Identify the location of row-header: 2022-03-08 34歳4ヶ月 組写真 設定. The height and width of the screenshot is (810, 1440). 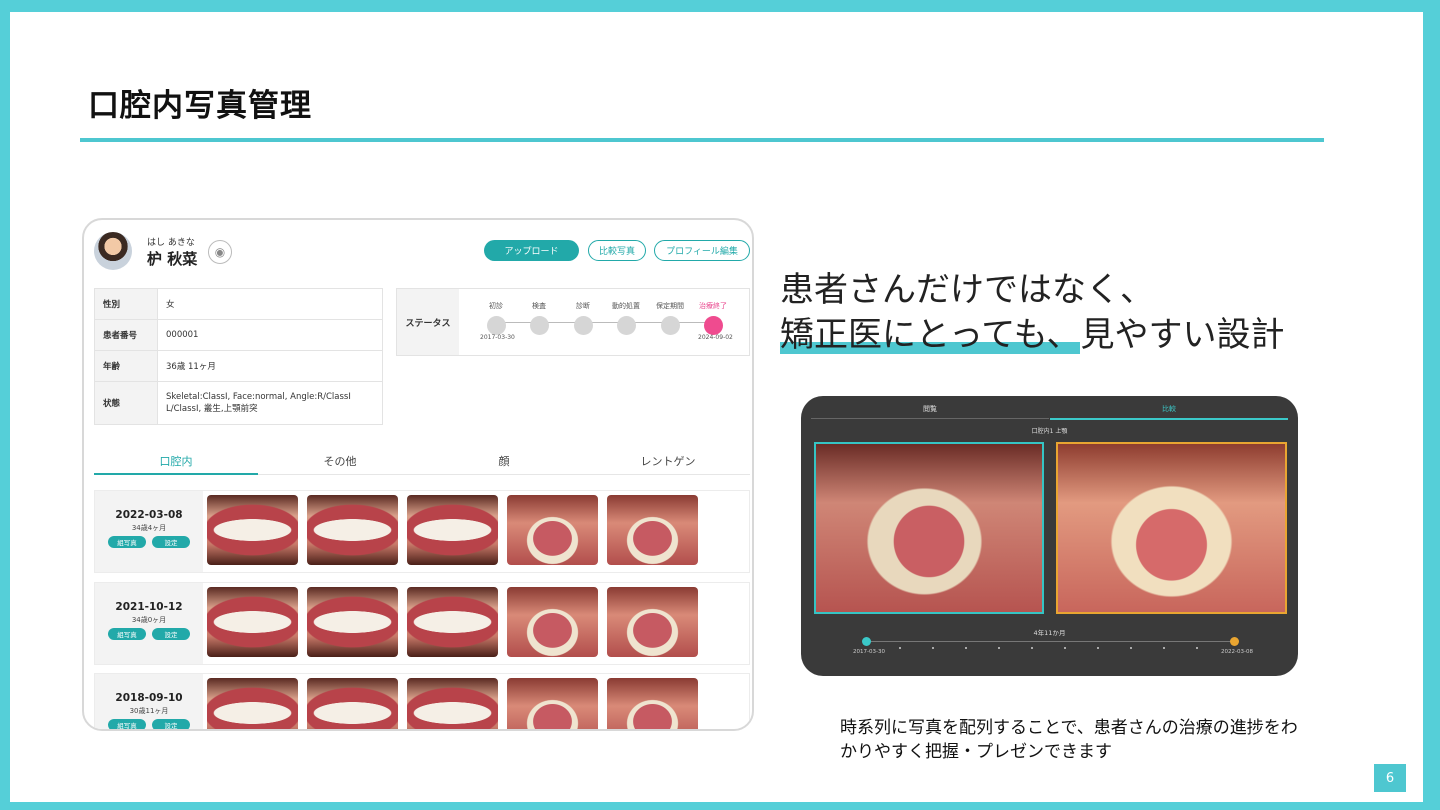
(149, 531).